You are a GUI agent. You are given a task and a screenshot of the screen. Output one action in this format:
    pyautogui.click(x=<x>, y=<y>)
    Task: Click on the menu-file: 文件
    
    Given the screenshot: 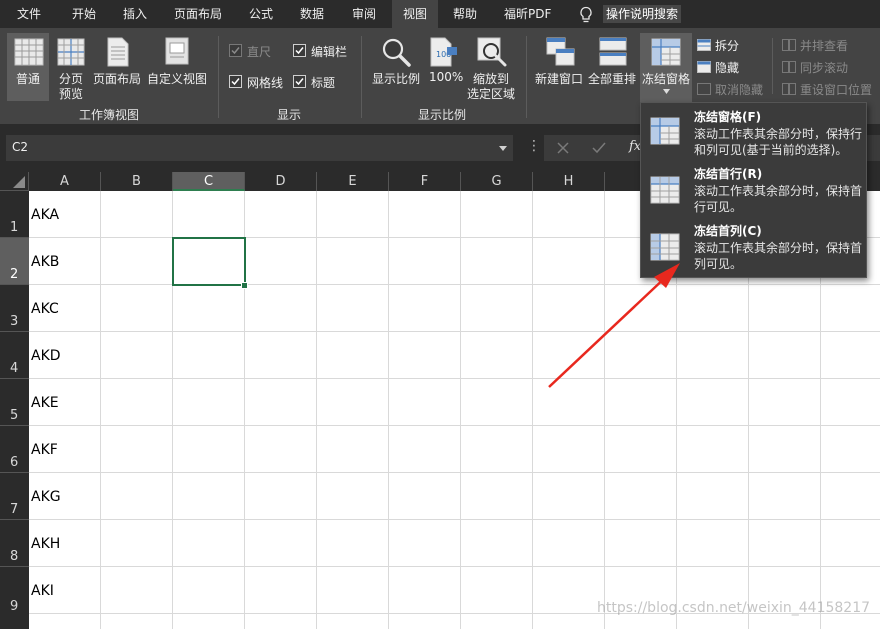 What is the action you would take?
    pyautogui.click(x=29, y=14)
    